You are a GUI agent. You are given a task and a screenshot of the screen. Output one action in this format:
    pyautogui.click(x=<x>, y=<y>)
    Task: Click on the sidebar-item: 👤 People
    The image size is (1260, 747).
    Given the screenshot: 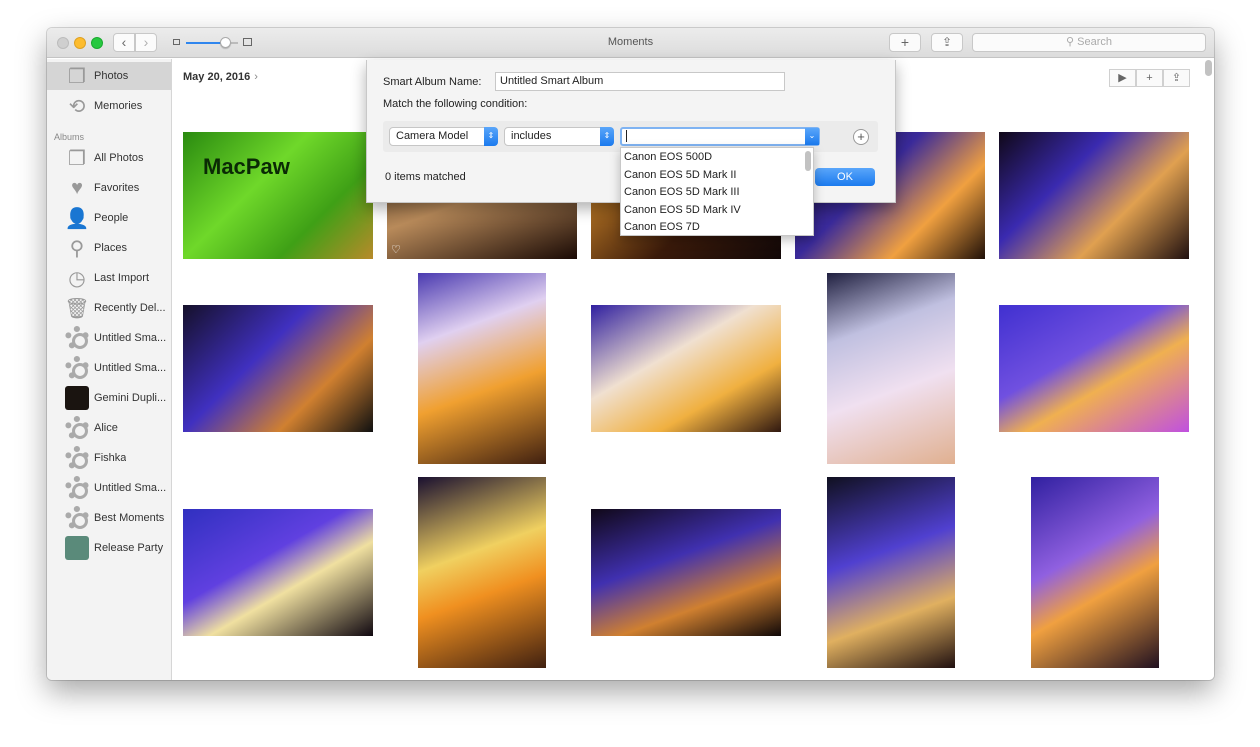 What is the action you would take?
    pyautogui.click(x=109, y=218)
    